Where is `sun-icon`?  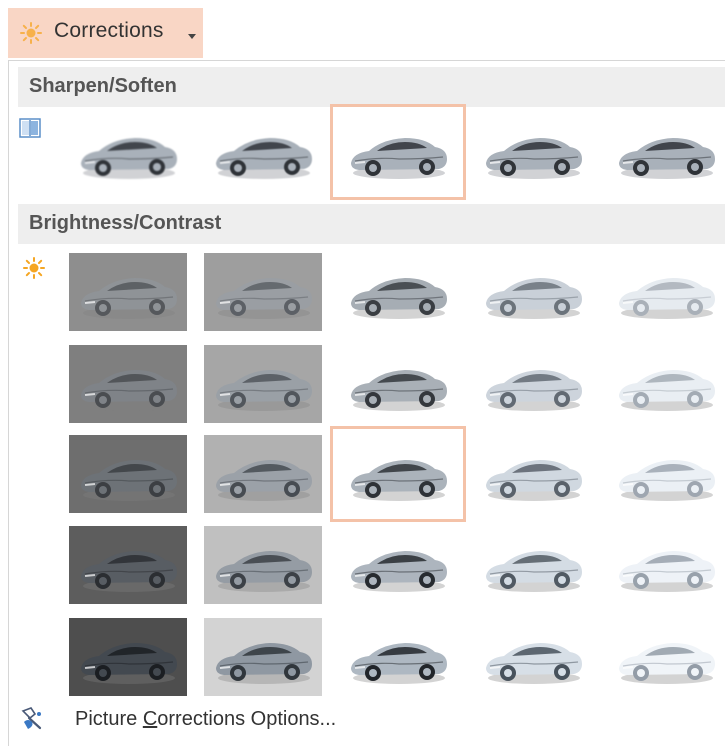
sun-icon is located at coordinates (31, 33).